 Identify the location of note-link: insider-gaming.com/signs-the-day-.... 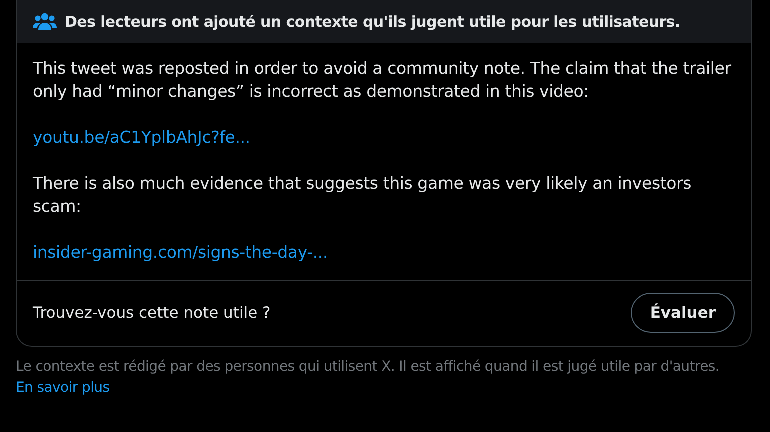
(180, 252).